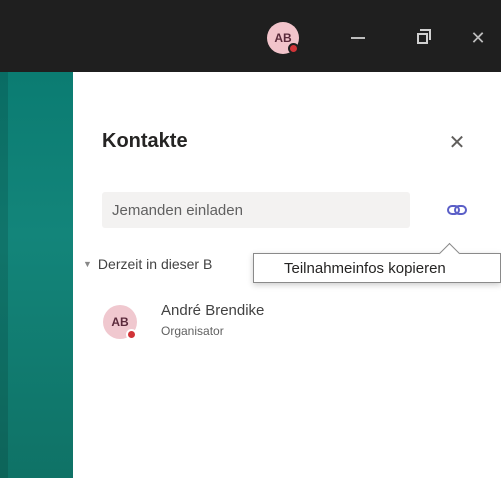 This screenshot has height=478, width=501. I want to click on restore-button, so click(422, 38).